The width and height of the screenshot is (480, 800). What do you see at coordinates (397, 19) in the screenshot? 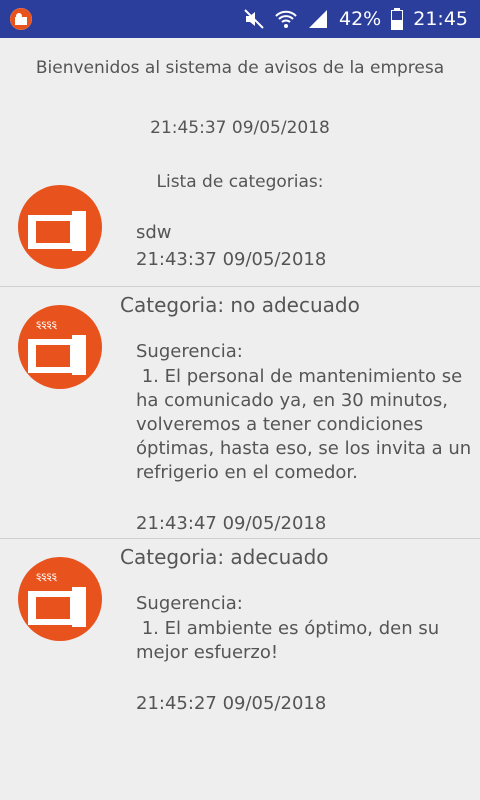
I see `battery-icon` at bounding box center [397, 19].